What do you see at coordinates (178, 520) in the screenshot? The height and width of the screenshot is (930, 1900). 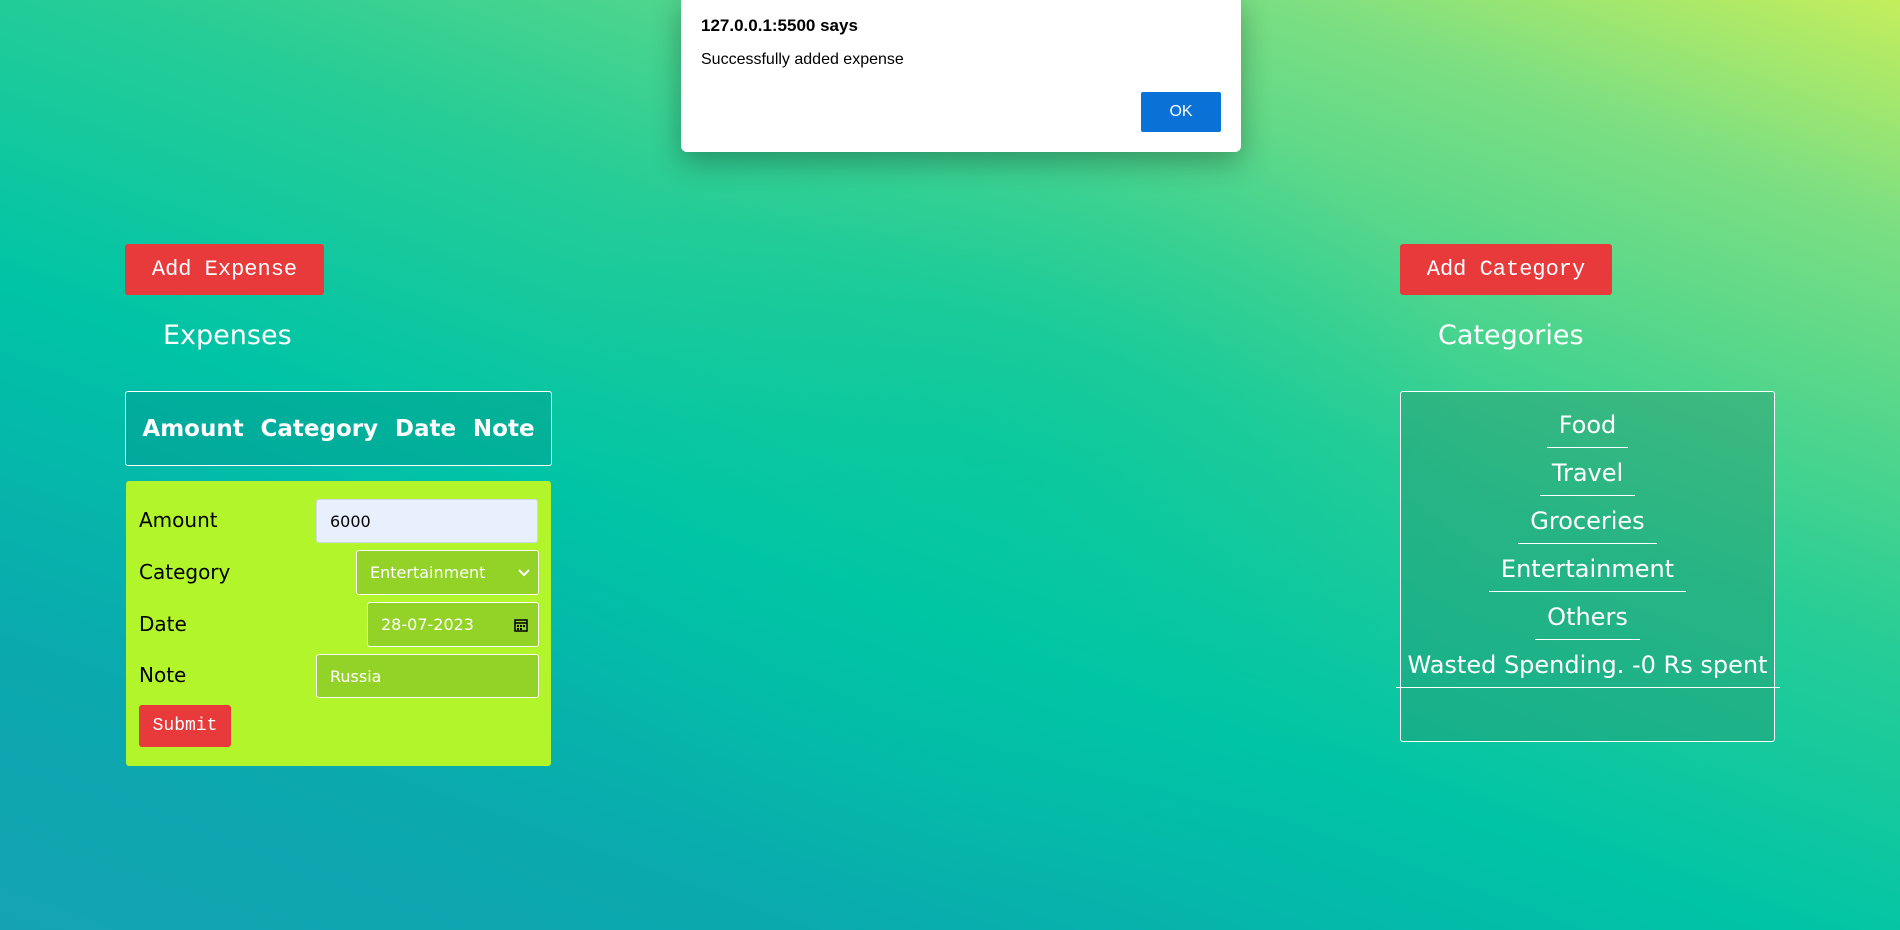 I see `amount-label: Amount` at bounding box center [178, 520].